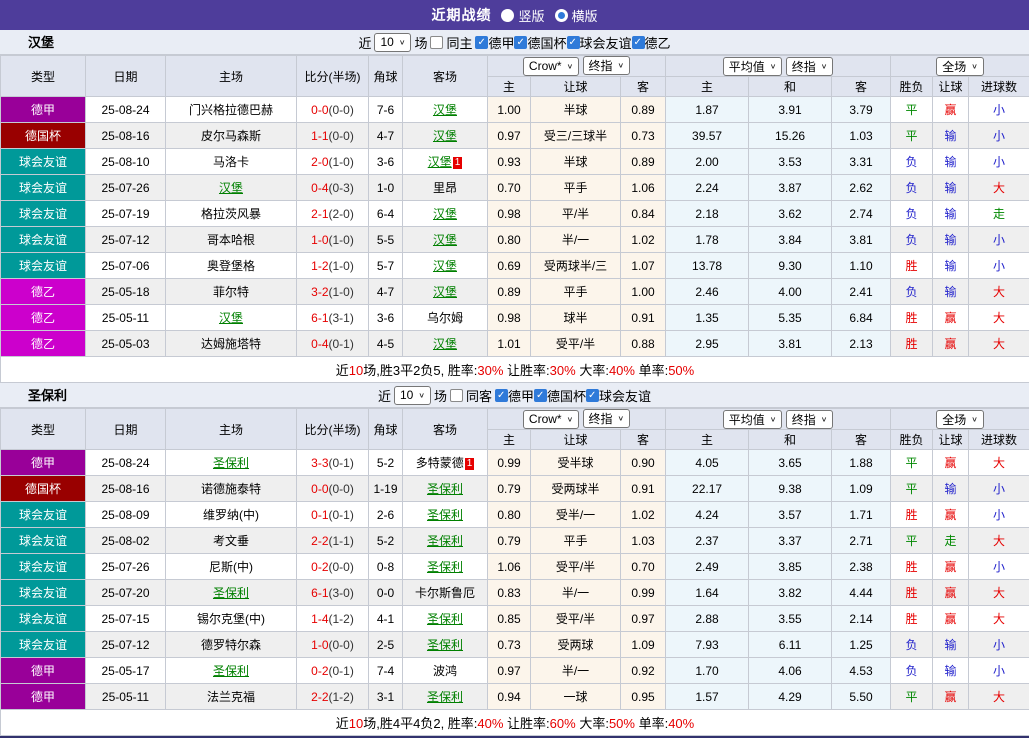 The image size is (1029, 738). Describe the element at coordinates (643, 109) in the screenshot. I see `handicap-odds-away: 0.89` at that location.